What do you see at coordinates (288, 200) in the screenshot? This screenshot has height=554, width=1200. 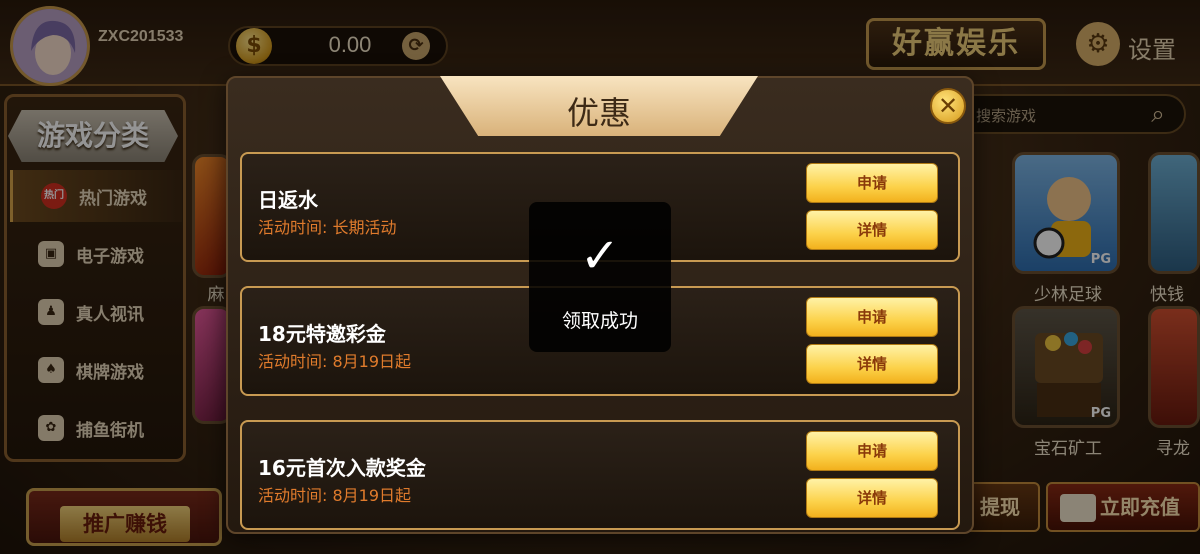 I see `promotion-name: 日返水` at bounding box center [288, 200].